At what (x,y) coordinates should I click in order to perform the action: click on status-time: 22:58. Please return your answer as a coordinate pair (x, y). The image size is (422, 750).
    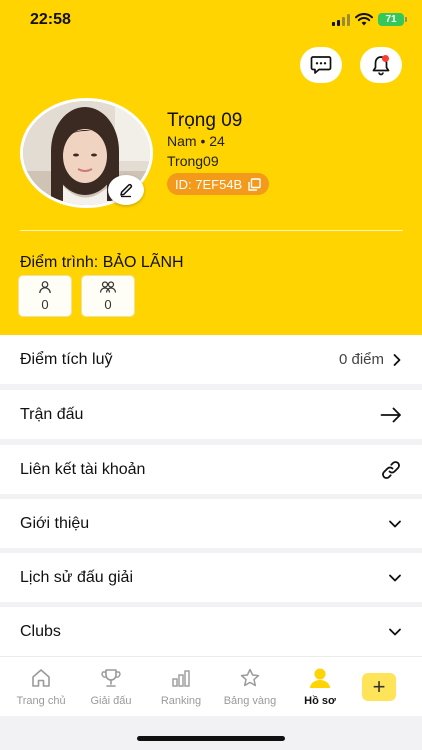
    Looking at the image, I should click on (50, 19).